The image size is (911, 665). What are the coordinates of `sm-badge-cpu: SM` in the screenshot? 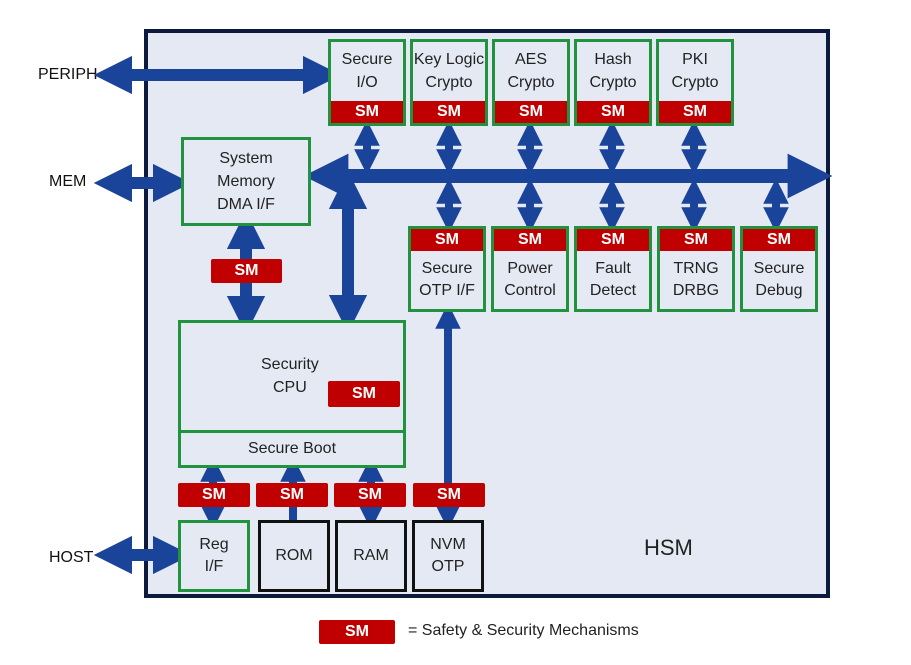 It's located at (364, 394).